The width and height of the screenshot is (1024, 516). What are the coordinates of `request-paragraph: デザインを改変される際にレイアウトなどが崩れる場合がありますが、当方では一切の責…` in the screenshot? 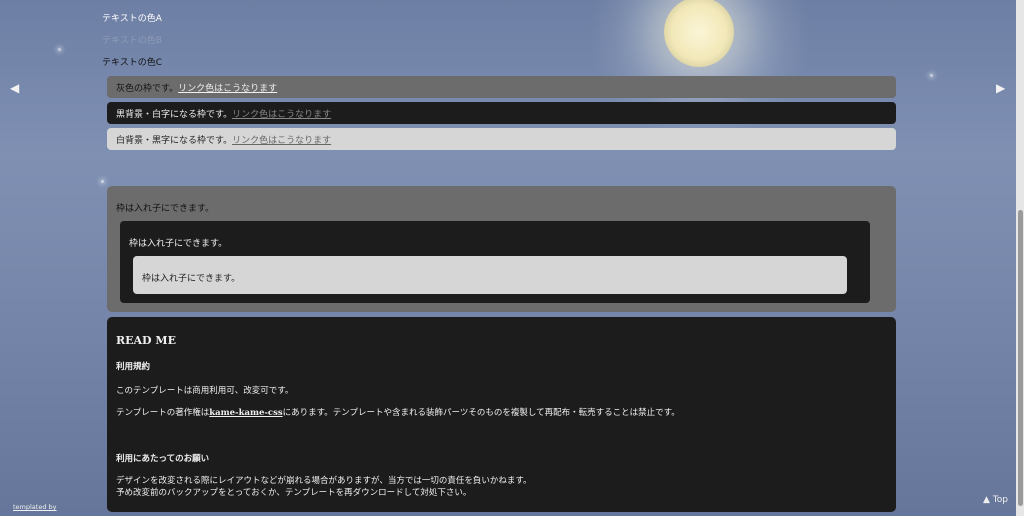 It's located at (324, 487).